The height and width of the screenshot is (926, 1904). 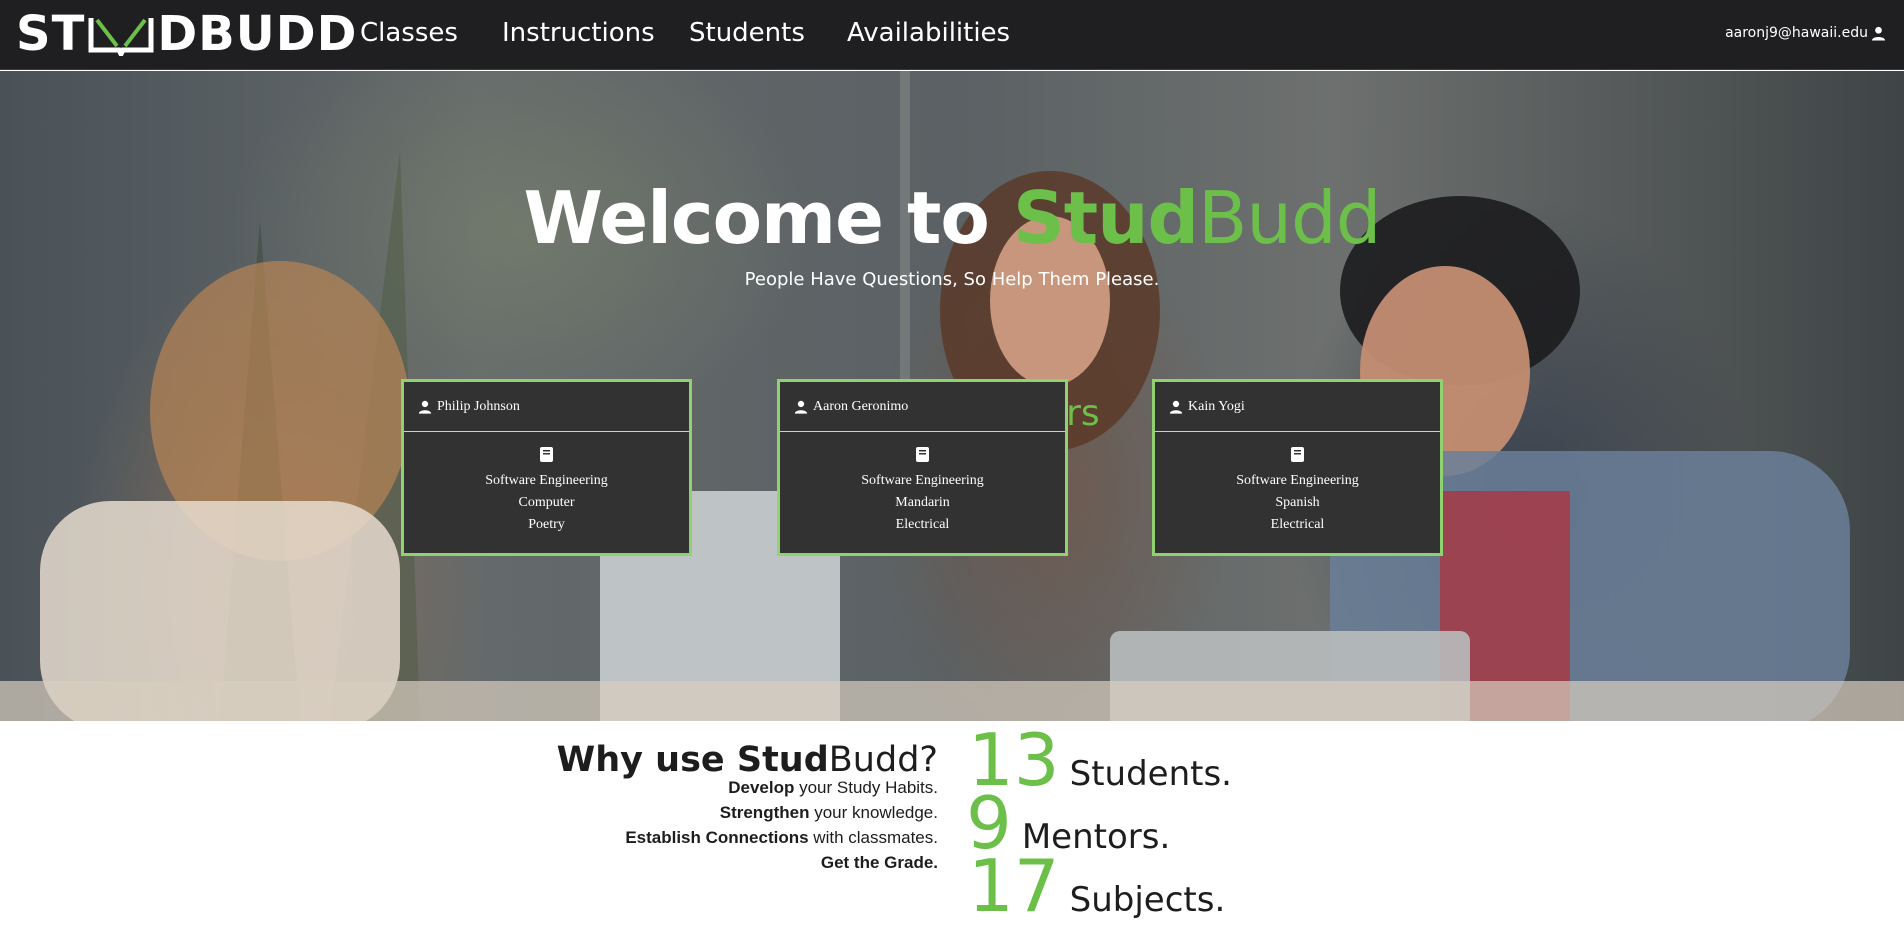 I want to click on nav-instructions: Instructions, so click(x=578, y=33).